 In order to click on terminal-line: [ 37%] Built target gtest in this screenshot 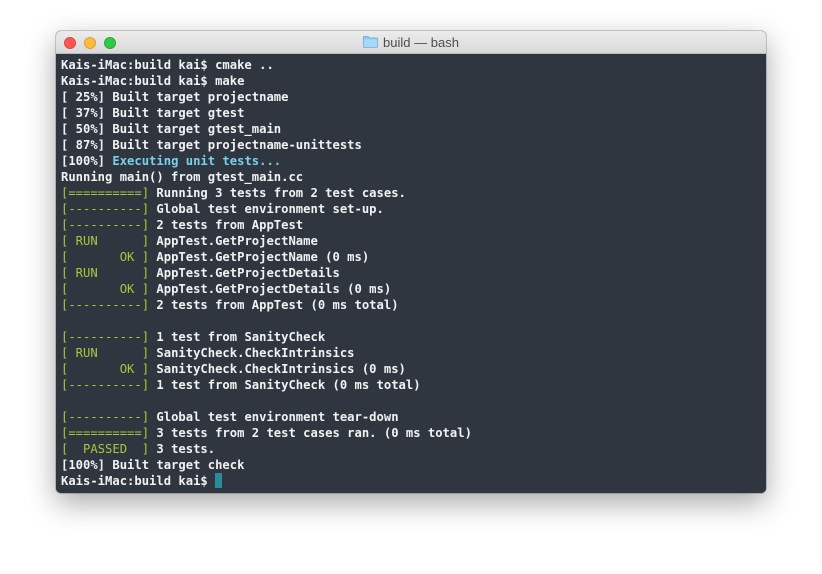, I will do `click(413, 113)`.